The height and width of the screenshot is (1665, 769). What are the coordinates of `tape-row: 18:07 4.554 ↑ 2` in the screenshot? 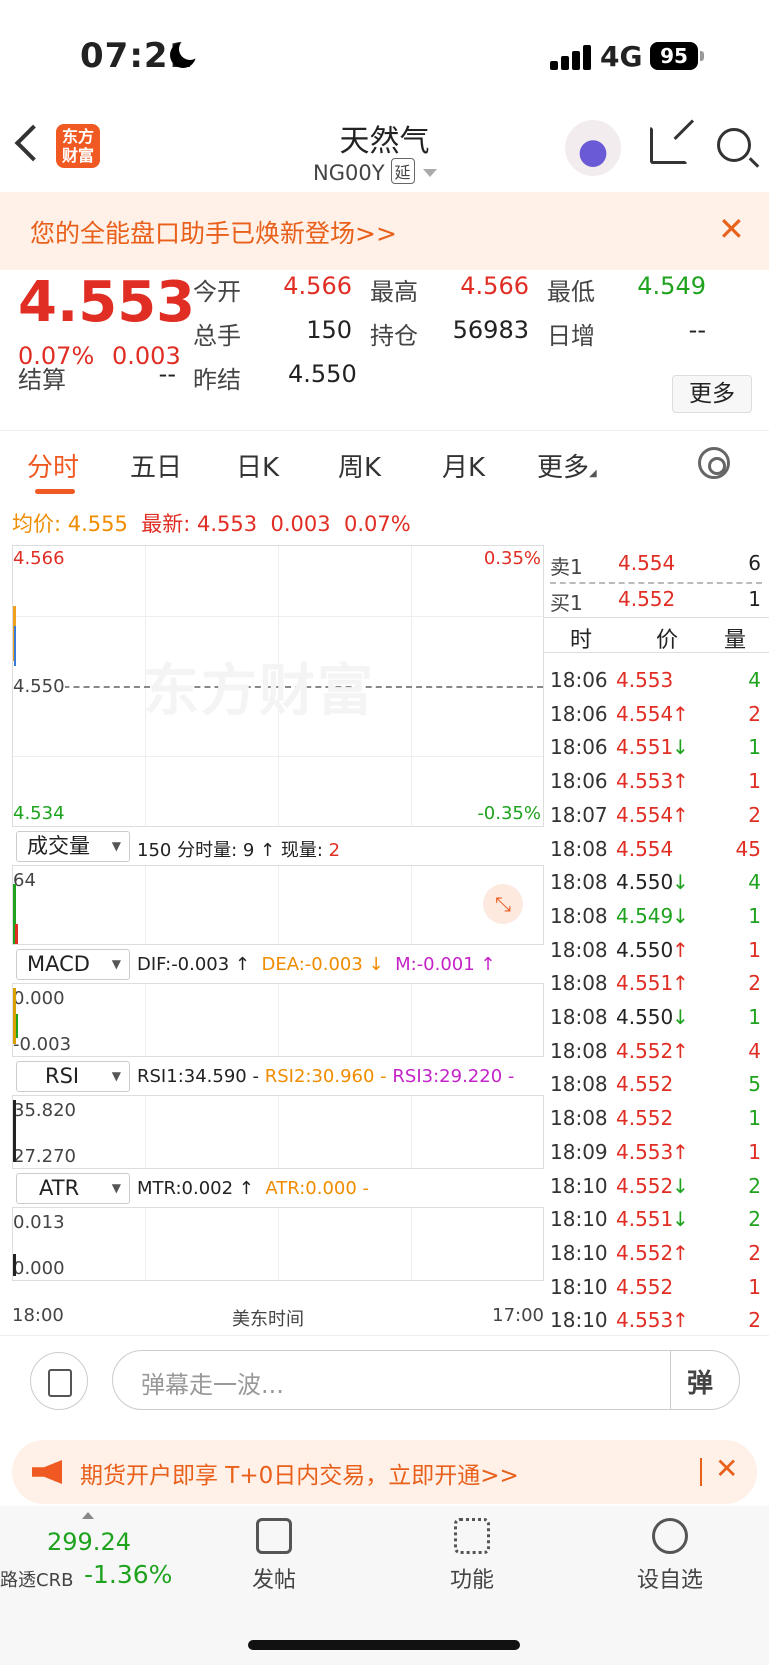 It's located at (656, 815).